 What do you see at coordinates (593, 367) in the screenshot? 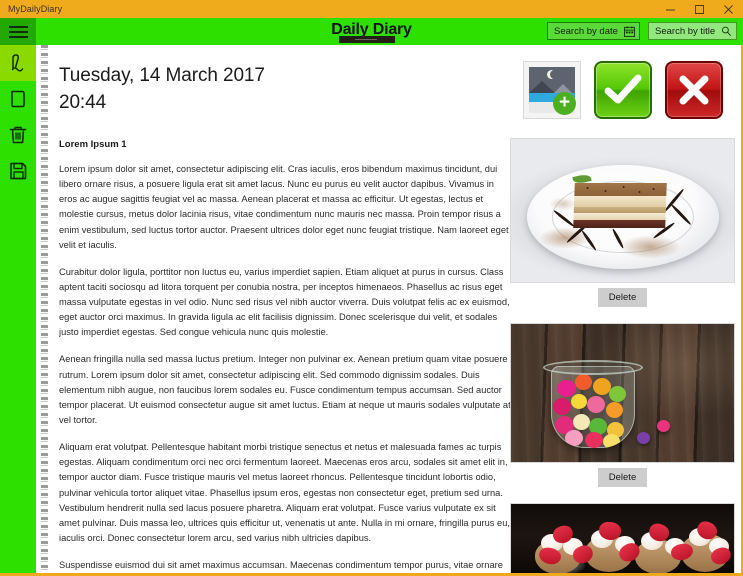
I see `jar-rim` at bounding box center [593, 367].